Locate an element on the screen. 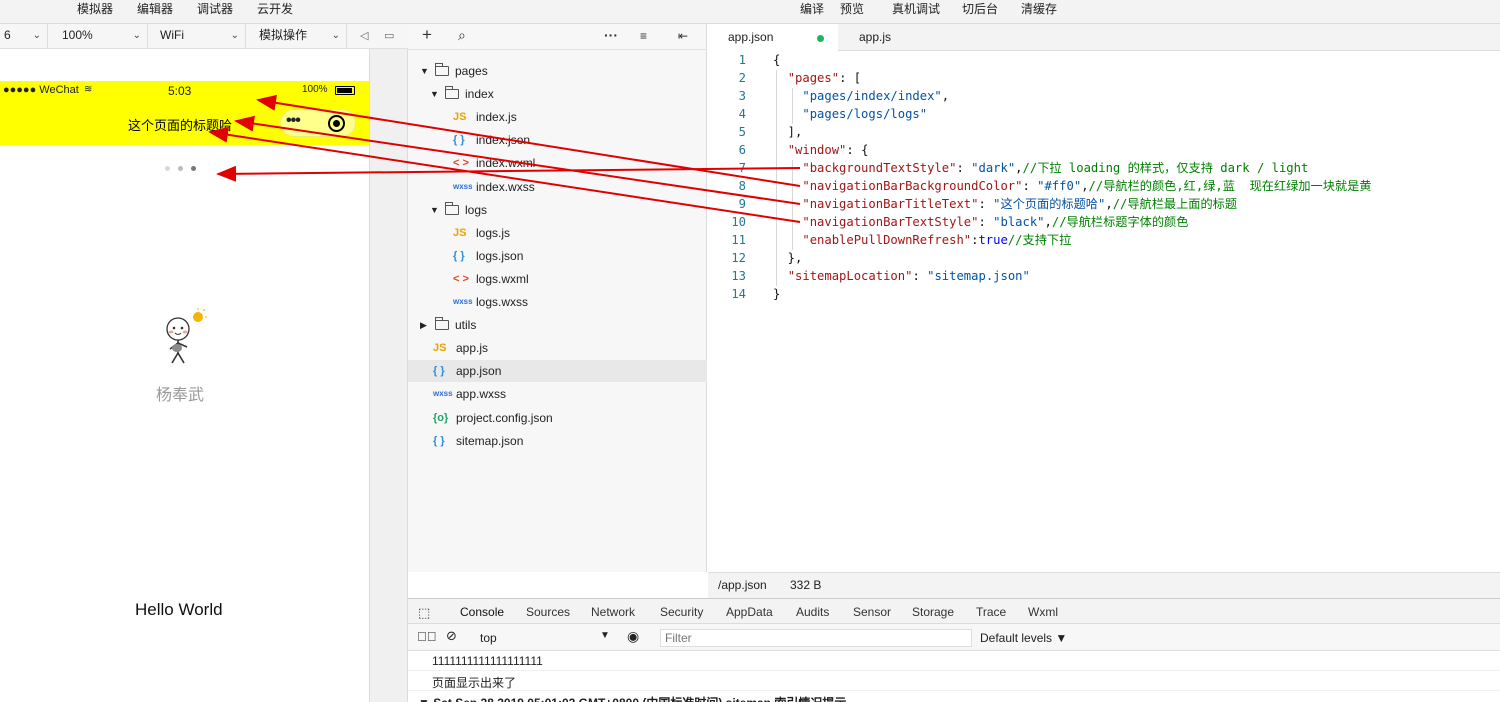  tree-item-index-js: JS index.js is located at coordinates (258, 117).